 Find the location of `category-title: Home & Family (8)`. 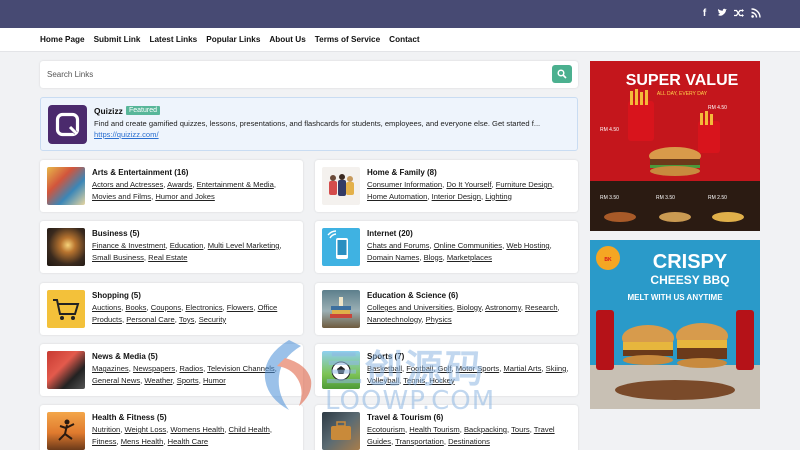

category-title: Home & Family (8) is located at coordinates (402, 172).